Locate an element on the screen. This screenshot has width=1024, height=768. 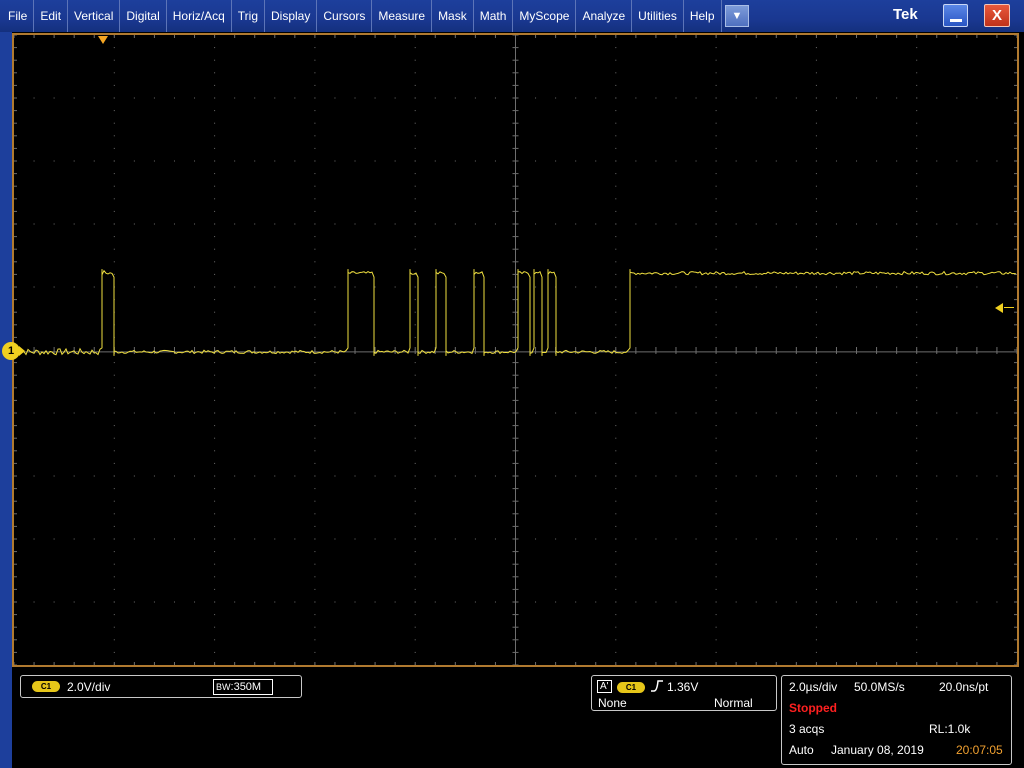
menu-vertical: Vertical is located at coordinates (94, 16).